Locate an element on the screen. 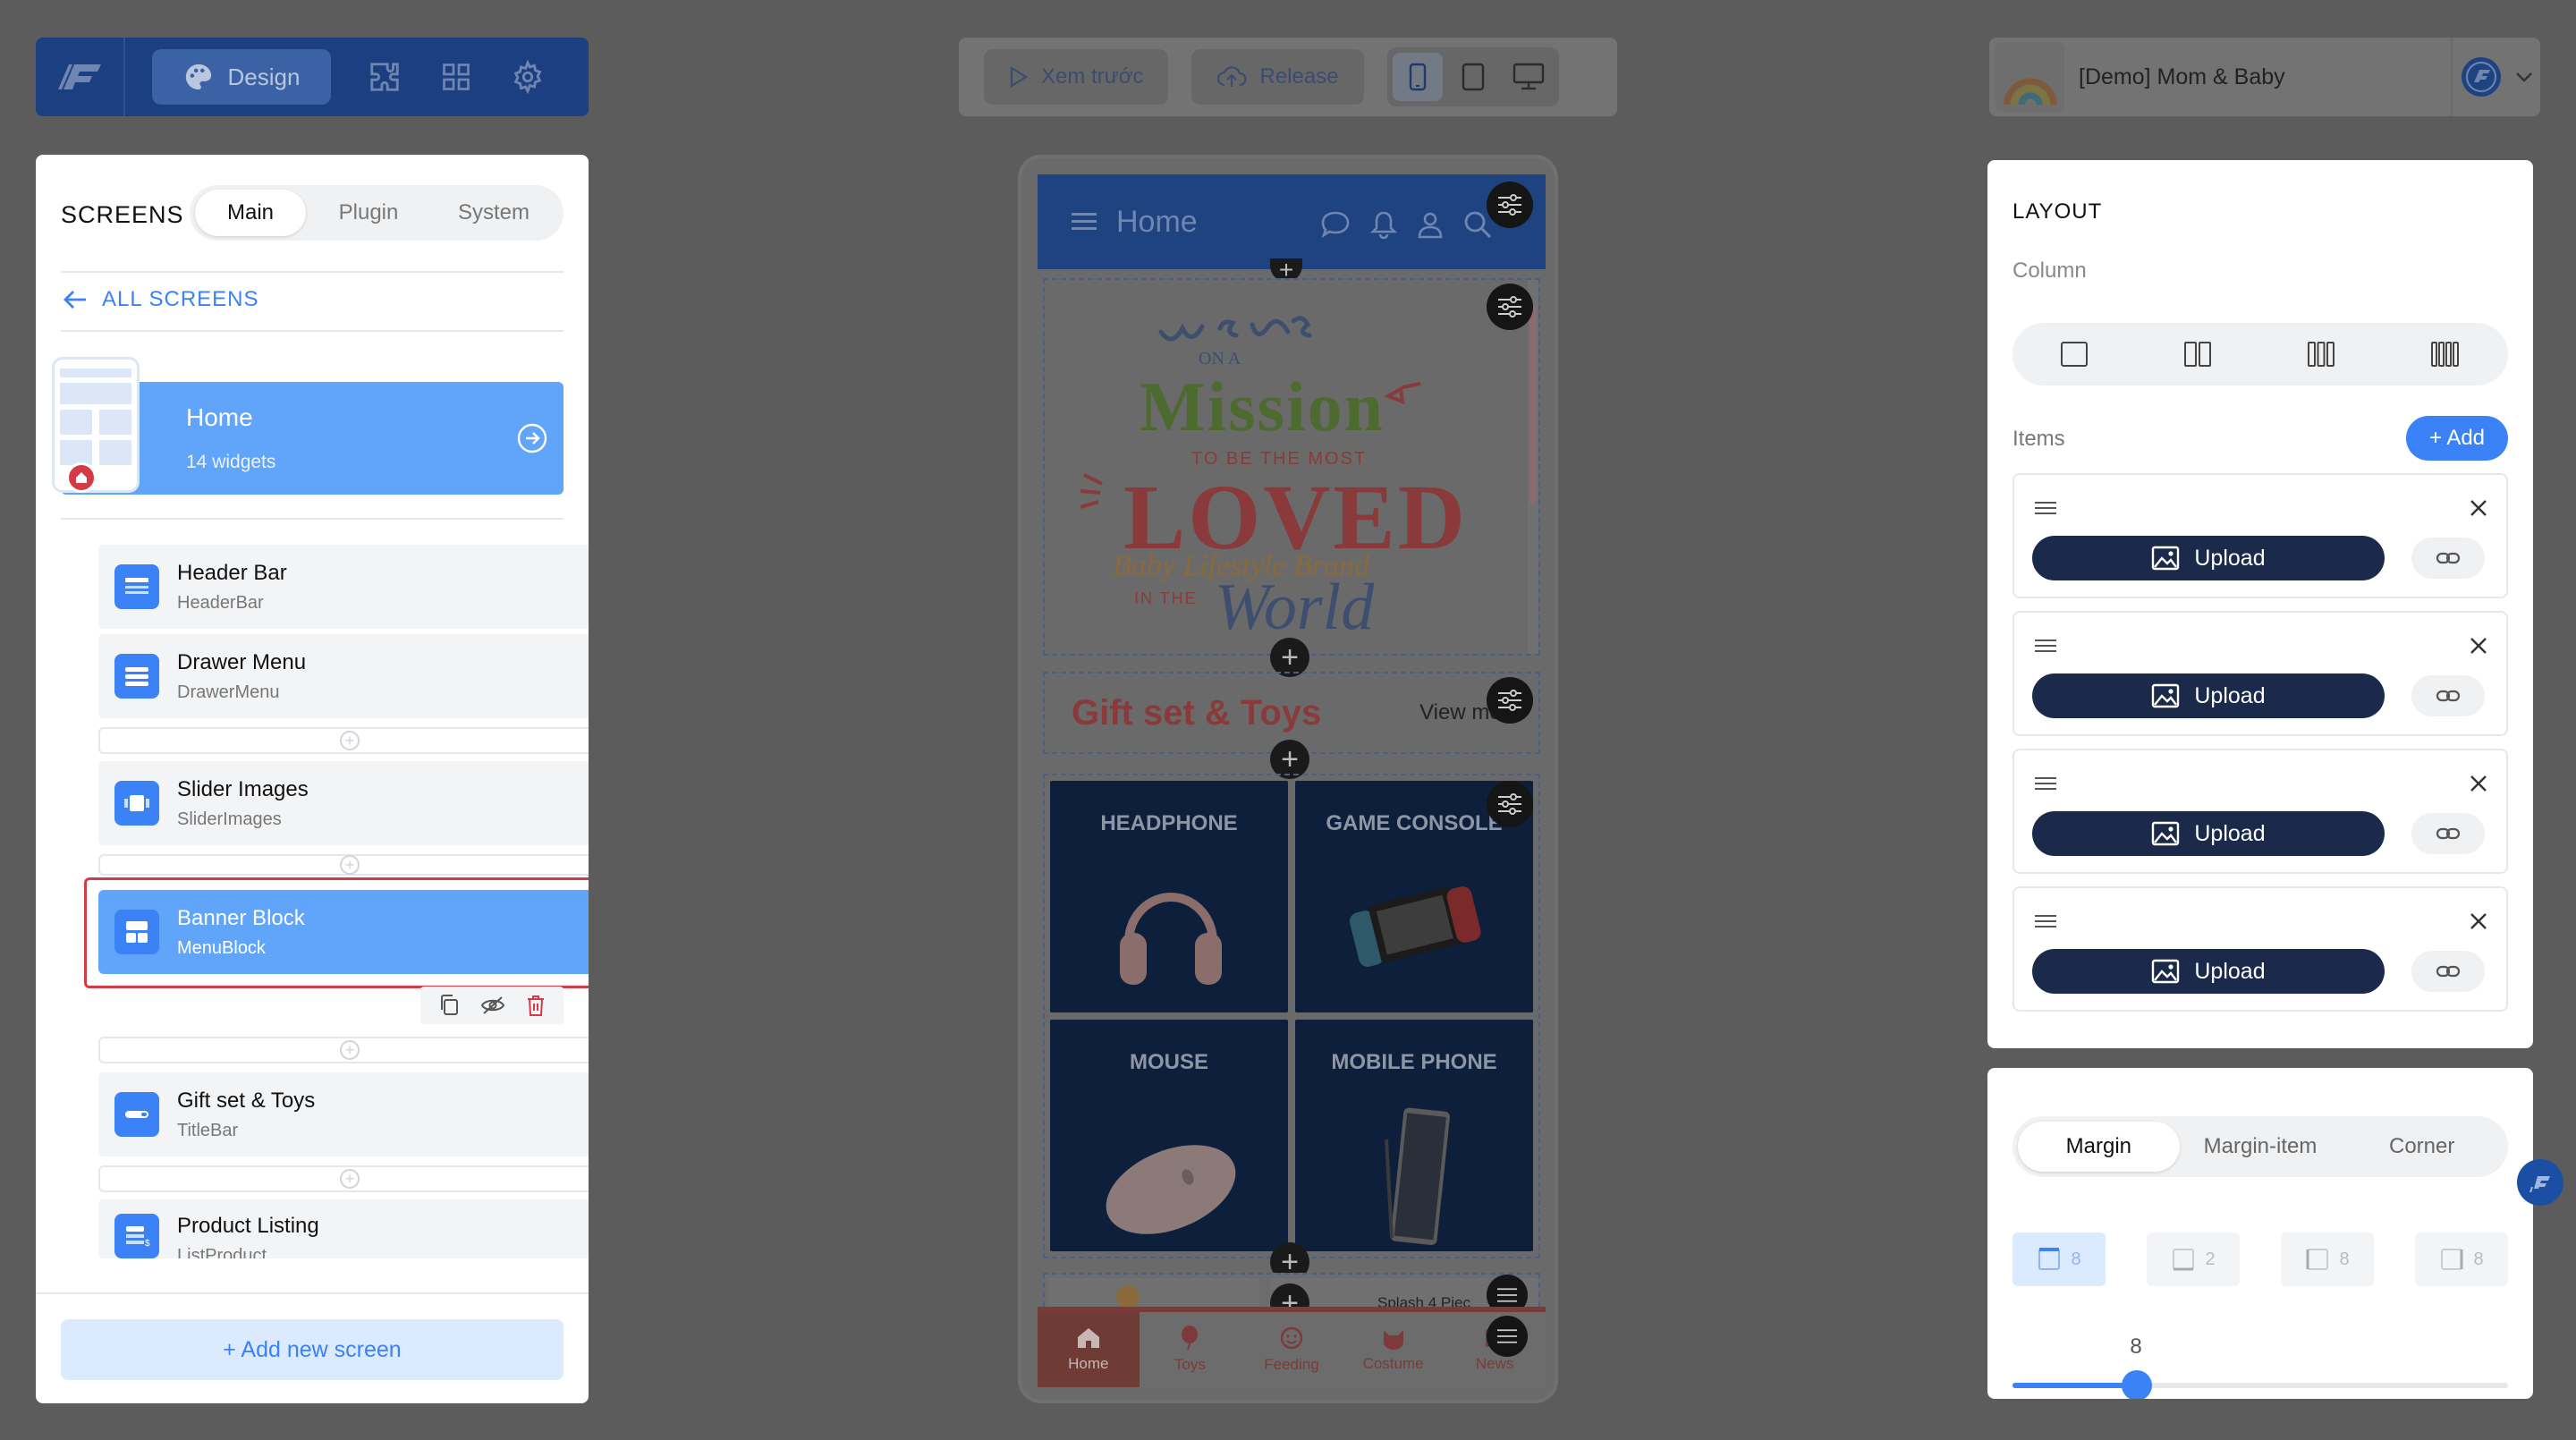 The width and height of the screenshot is (2576, 1440). grid-icon is located at coordinates (456, 77).